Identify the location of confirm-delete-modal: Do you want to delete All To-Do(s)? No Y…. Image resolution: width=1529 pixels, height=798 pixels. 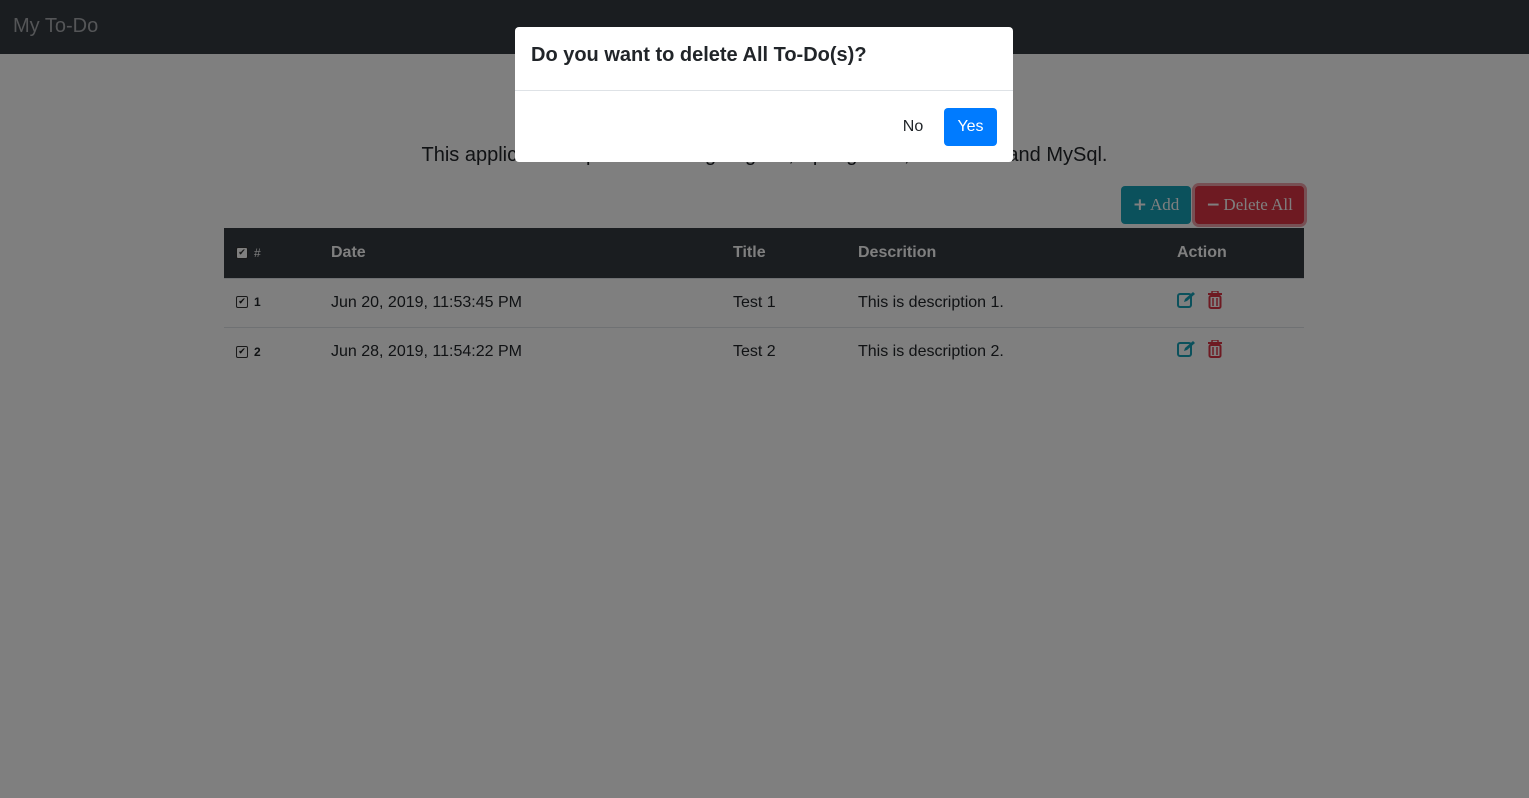
(764, 94).